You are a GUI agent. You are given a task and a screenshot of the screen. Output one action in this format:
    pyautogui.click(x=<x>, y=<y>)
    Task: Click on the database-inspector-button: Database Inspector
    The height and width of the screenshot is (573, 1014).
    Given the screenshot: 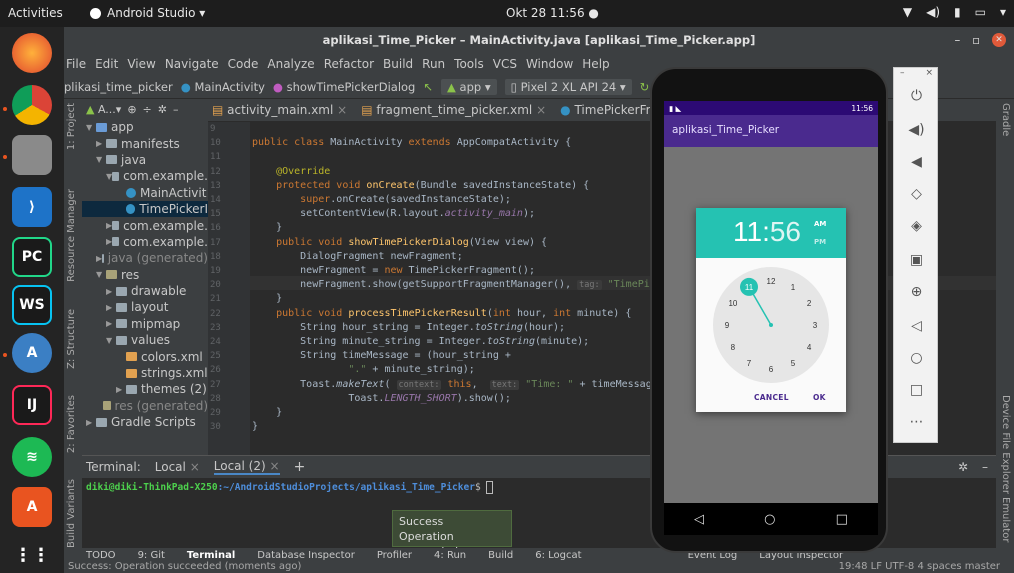 What is the action you would take?
    pyautogui.click(x=306, y=555)
    